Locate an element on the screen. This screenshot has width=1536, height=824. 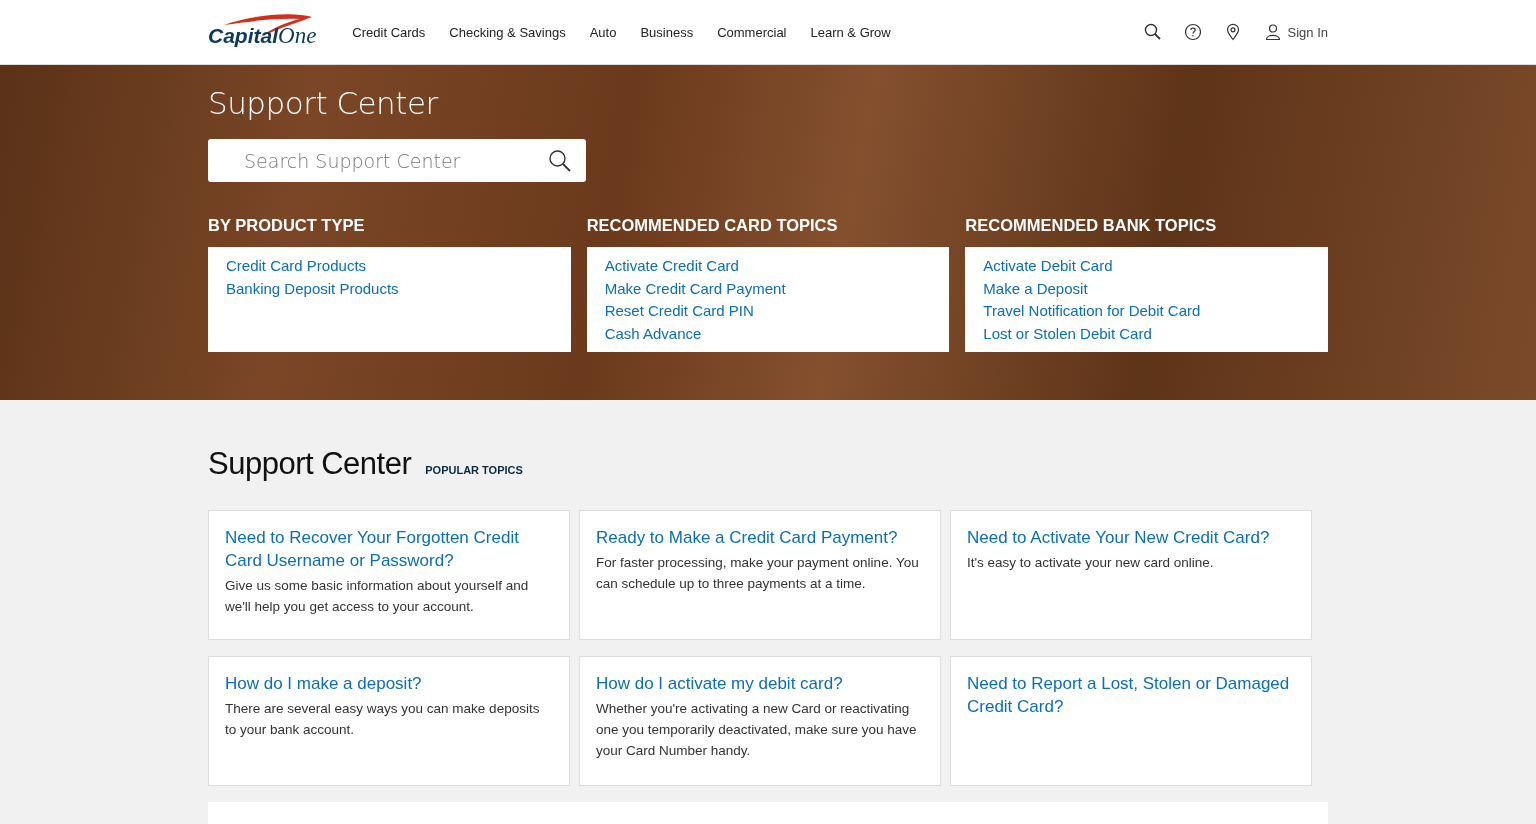
section-subtitle: POPULAR TOPICS is located at coordinates (474, 470).